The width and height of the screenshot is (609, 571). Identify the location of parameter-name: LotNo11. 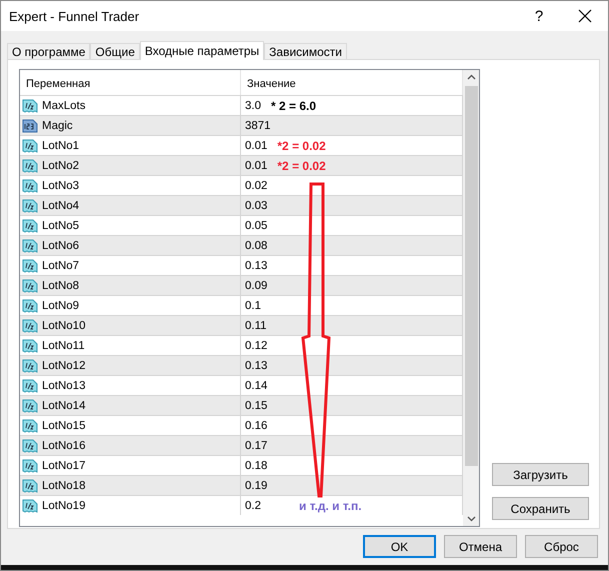
(63, 346).